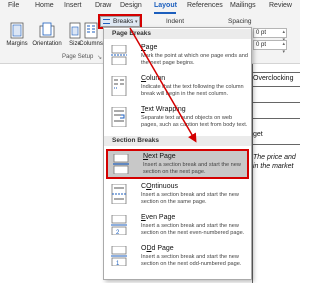 The width and height of the screenshot is (320, 283). Describe the element at coordinates (177, 164) in the screenshot. I see `next-page-highlight-box` at that location.